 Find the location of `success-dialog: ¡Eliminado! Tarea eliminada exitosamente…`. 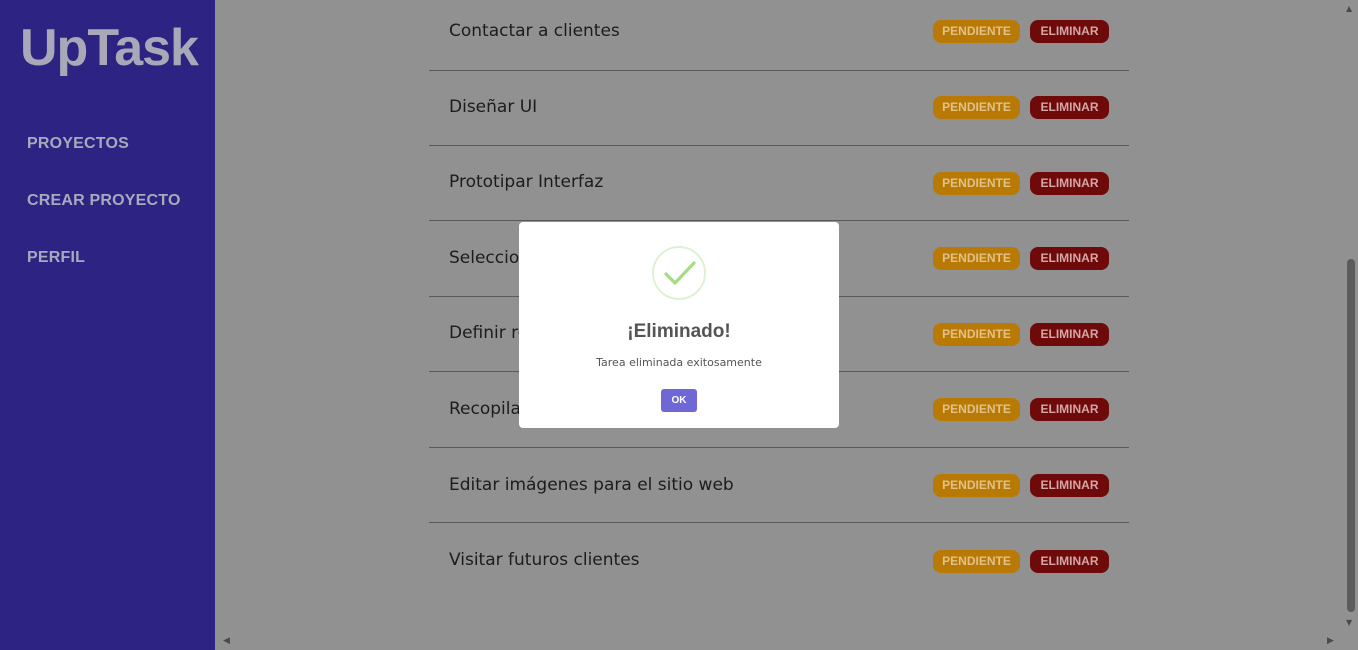

success-dialog: ¡Eliminado! Tarea eliminada exitosamente… is located at coordinates (679, 325).